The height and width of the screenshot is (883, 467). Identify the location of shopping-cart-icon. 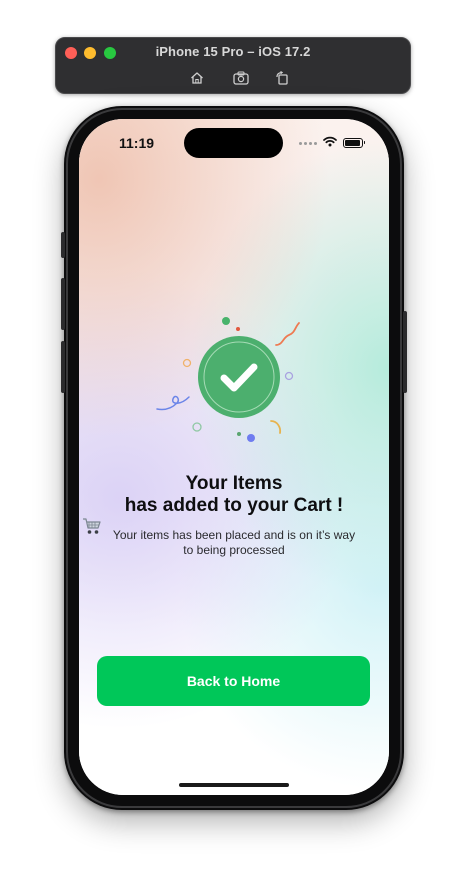
(92, 526).